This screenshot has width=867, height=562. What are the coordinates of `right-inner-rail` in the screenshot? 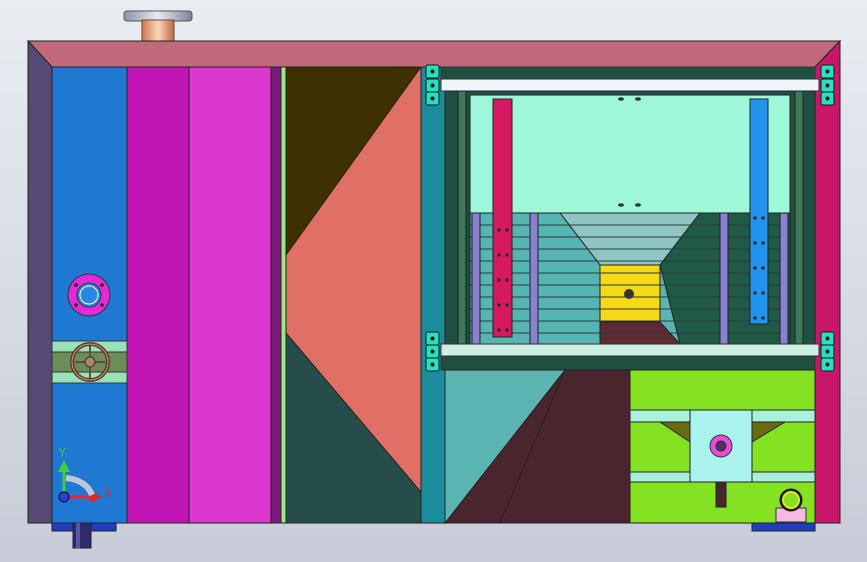 It's located at (799, 217).